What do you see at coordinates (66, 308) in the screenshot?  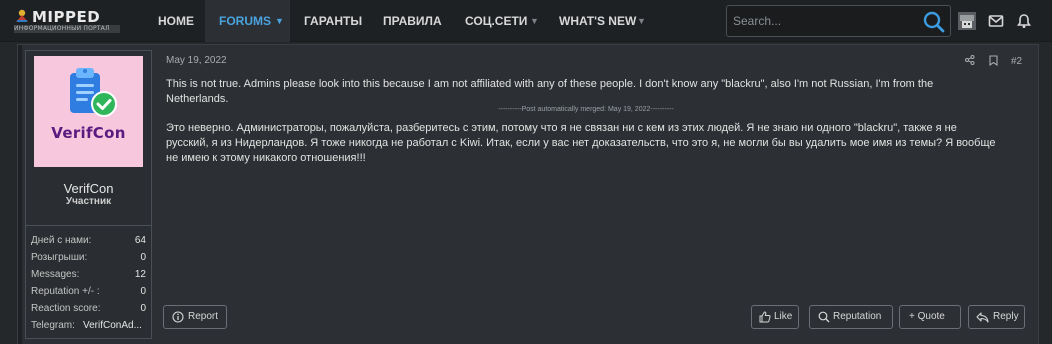 I see `stat-label: Reaction score:` at bounding box center [66, 308].